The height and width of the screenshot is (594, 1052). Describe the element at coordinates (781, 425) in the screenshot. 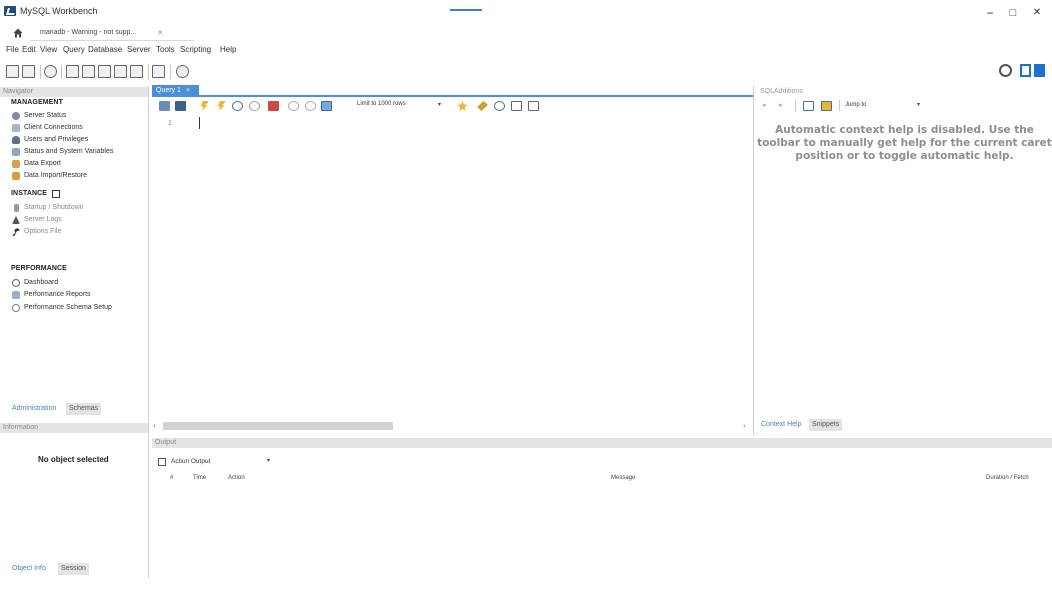

I see `tab-context-help: Context Help` at that location.